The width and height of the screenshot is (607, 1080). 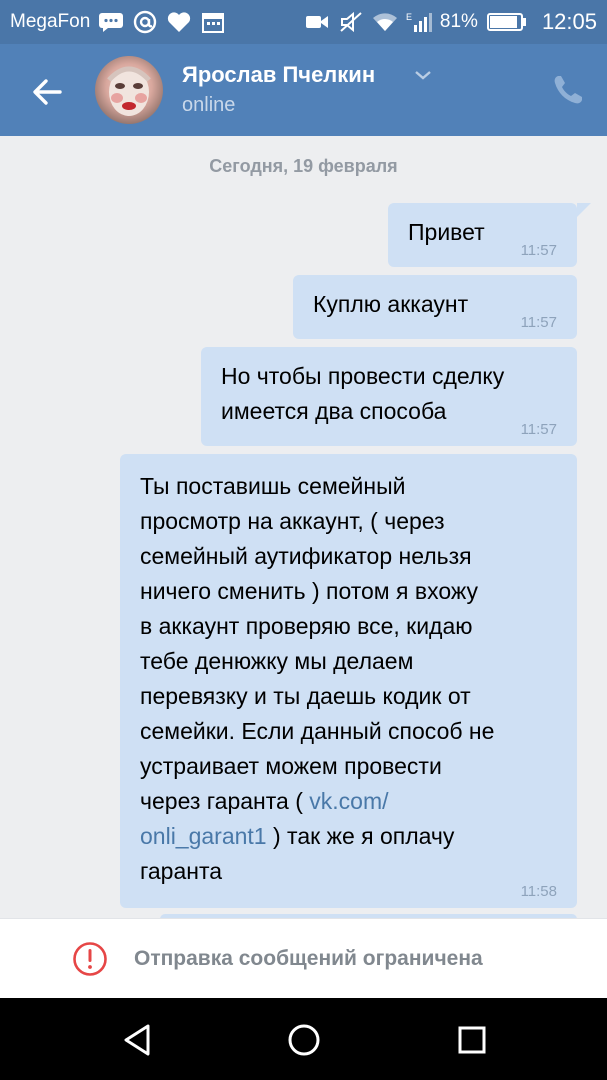 I want to click on nav-back-button, so click(x=138, y=1040).